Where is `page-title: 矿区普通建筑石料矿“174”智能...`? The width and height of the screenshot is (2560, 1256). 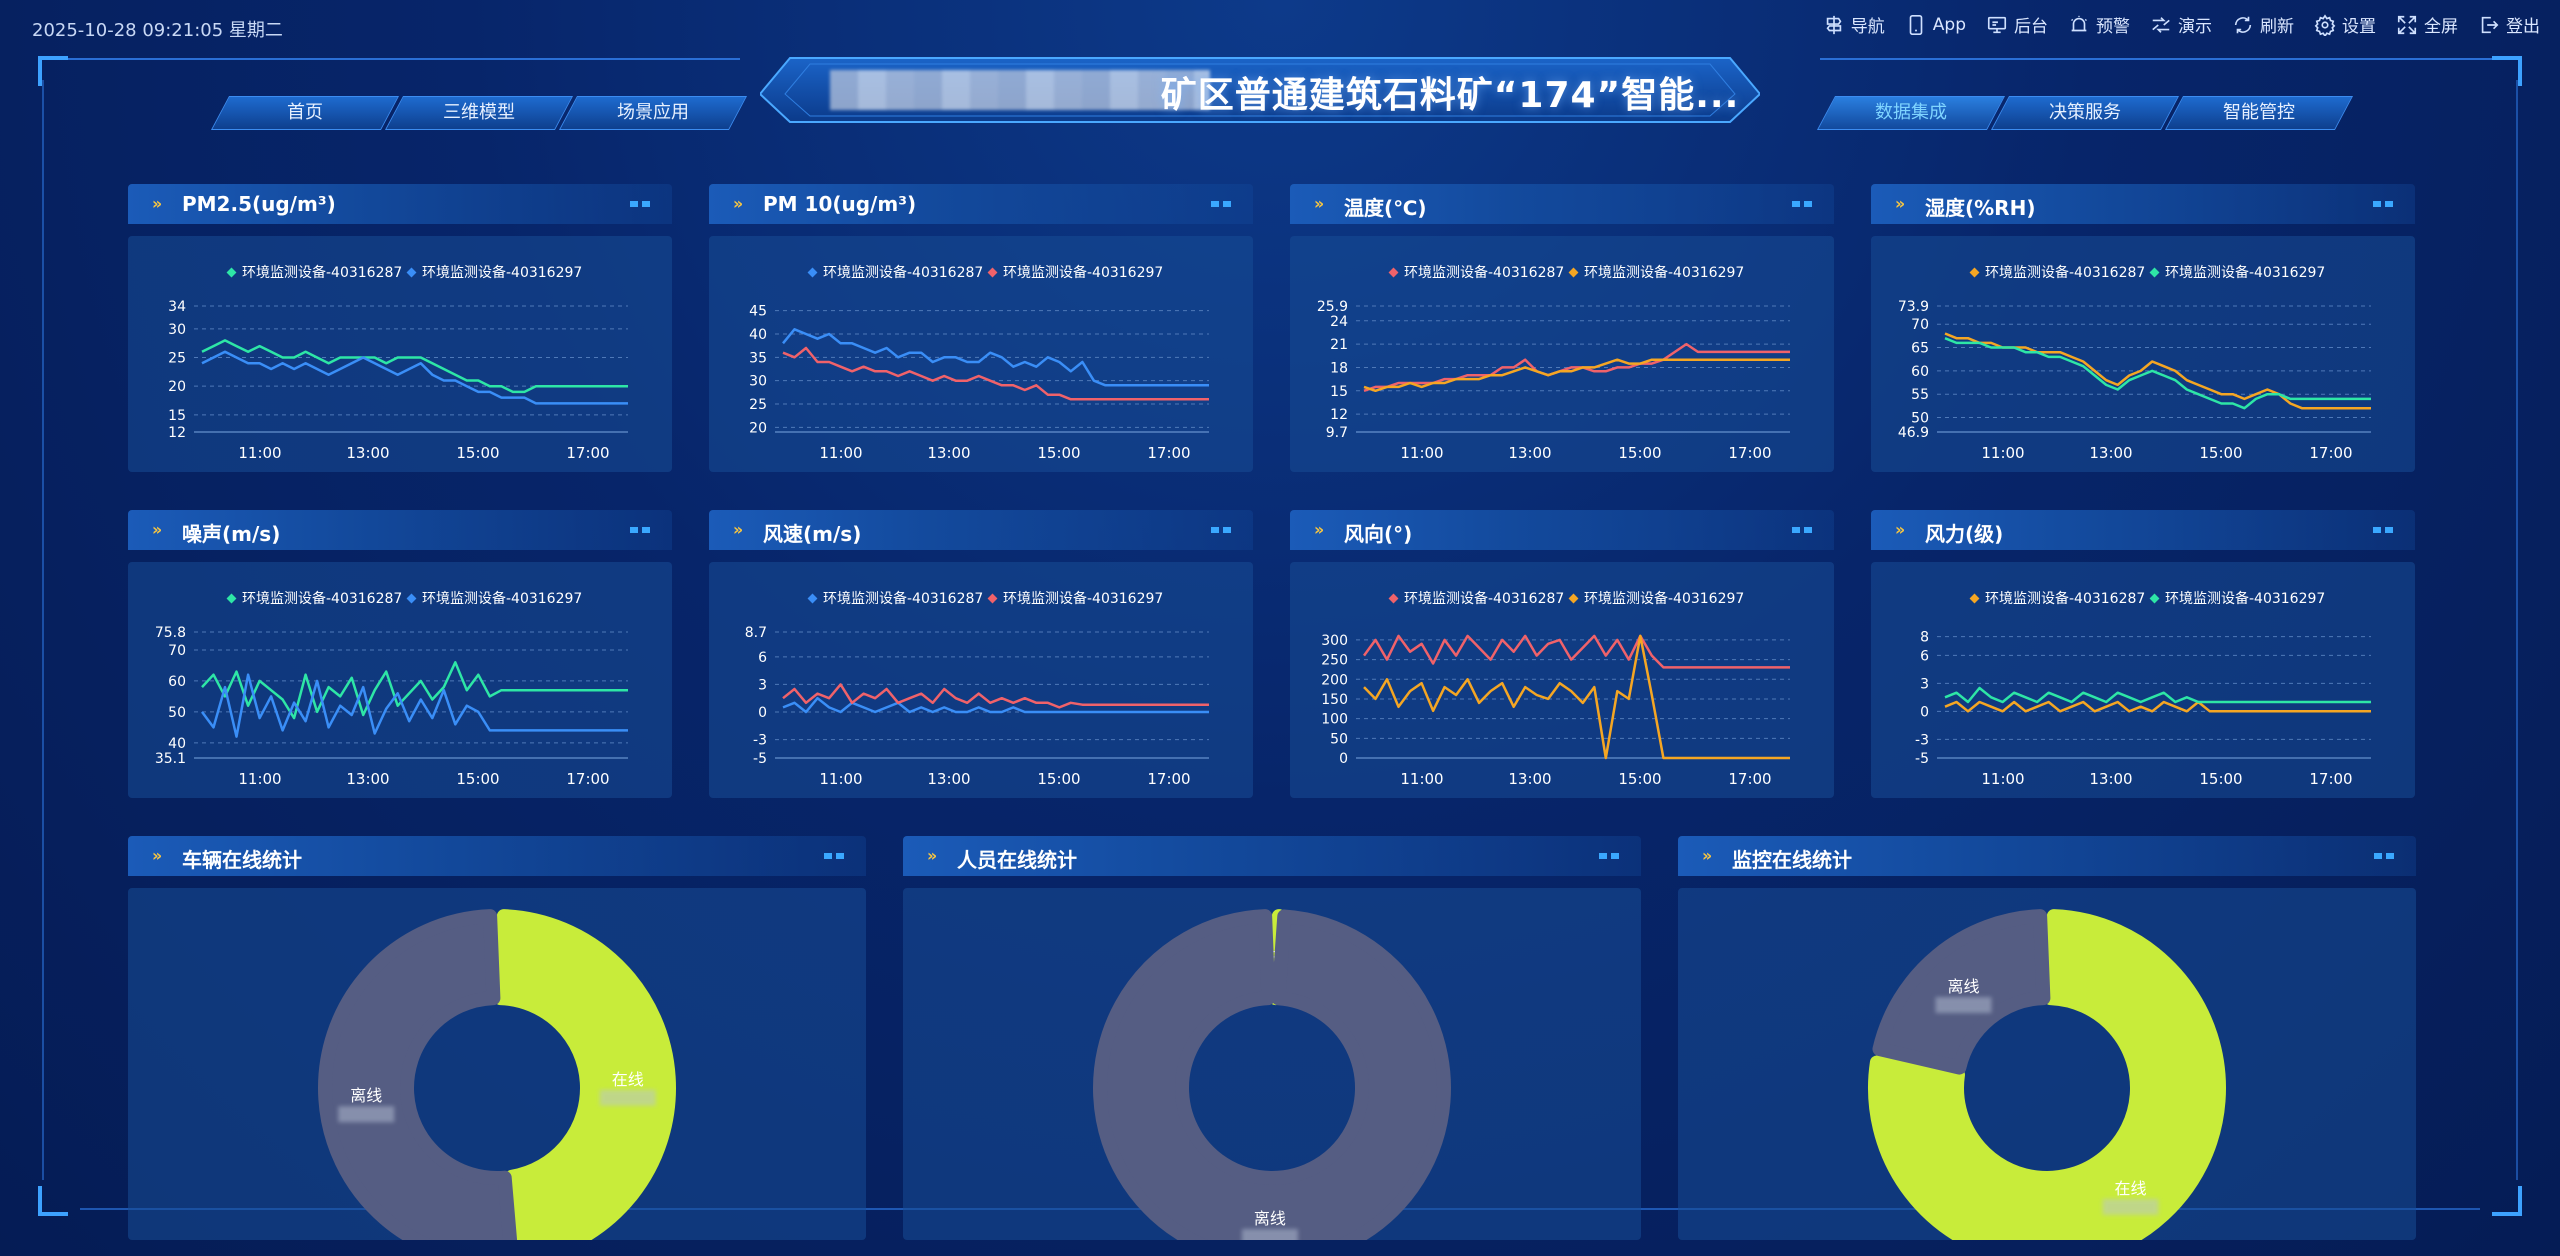
page-title: 矿区普通建筑石料矿“174”智能... is located at coordinates (1450, 95).